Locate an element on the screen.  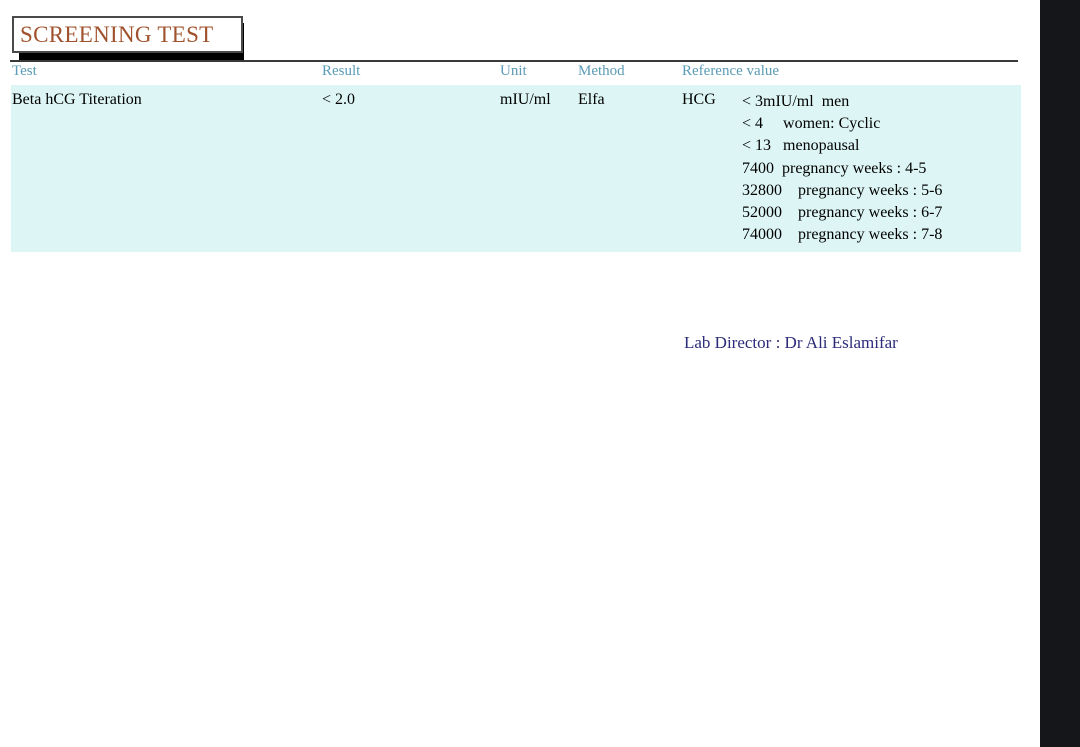
reference-line: < 13 menopausal is located at coordinates (801, 146).